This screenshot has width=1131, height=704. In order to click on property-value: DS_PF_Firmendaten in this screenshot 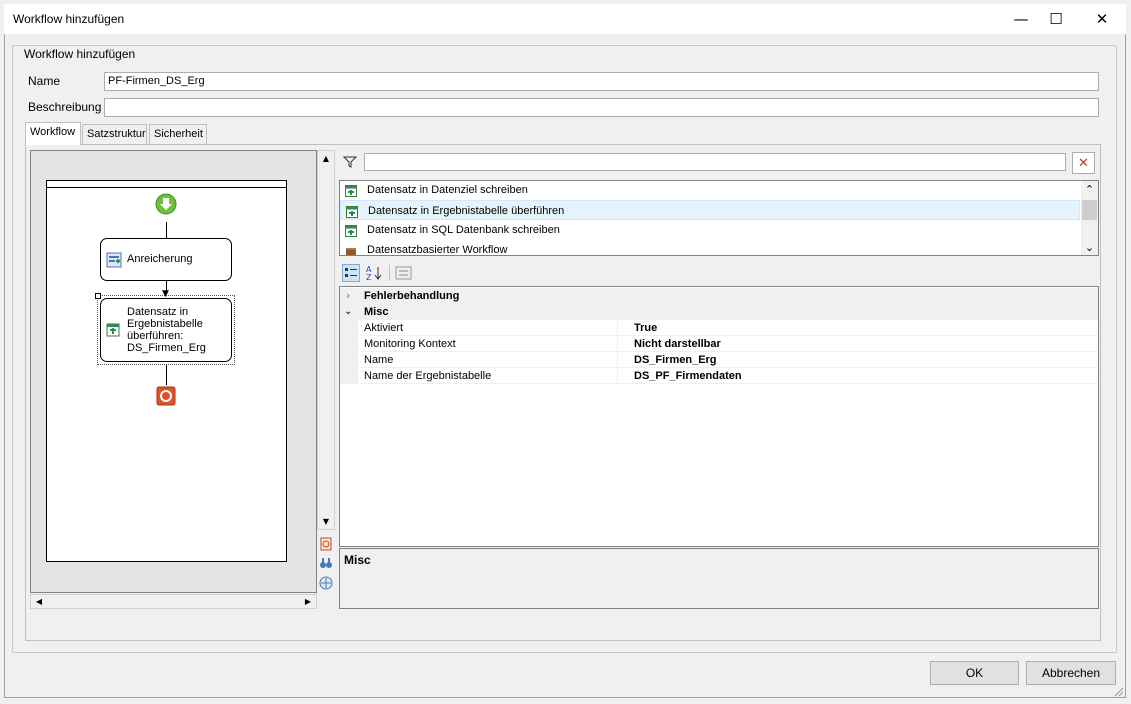, I will do `click(688, 376)`.